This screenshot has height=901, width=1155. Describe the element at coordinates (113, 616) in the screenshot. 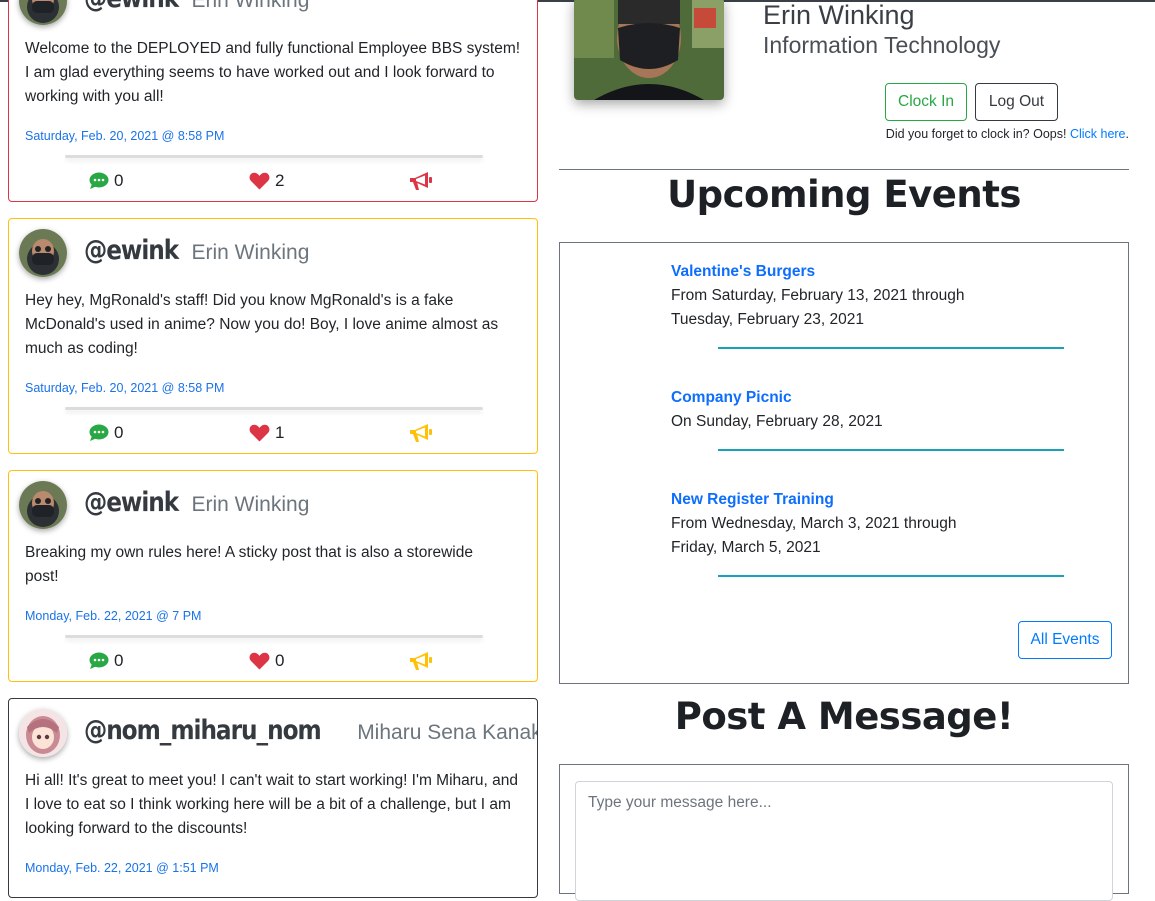

I see `post-date: Monday, Feb. 22, 2021 @ 7 PM` at that location.